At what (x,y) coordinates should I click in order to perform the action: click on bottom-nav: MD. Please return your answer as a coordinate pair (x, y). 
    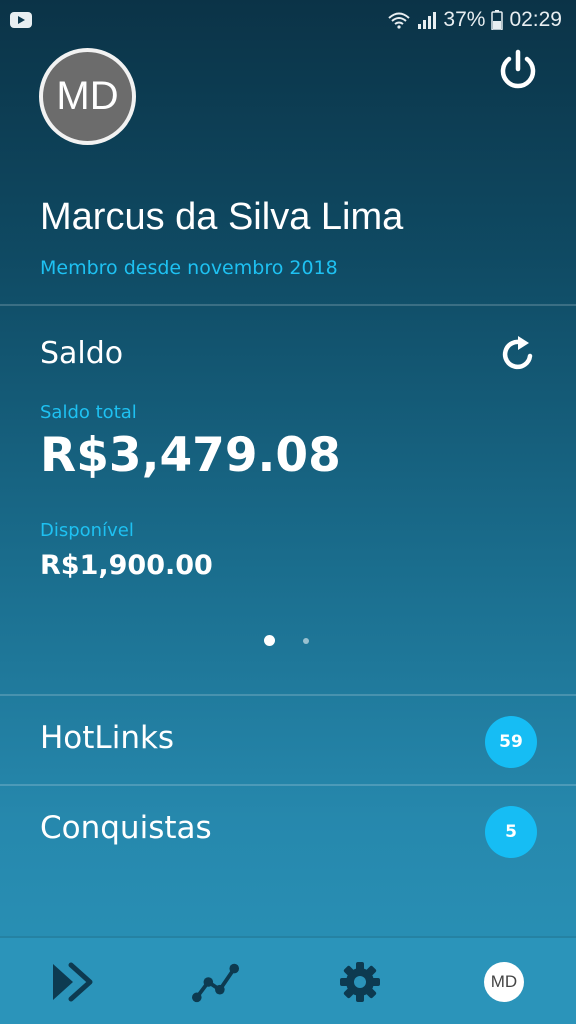
    Looking at the image, I should click on (288, 980).